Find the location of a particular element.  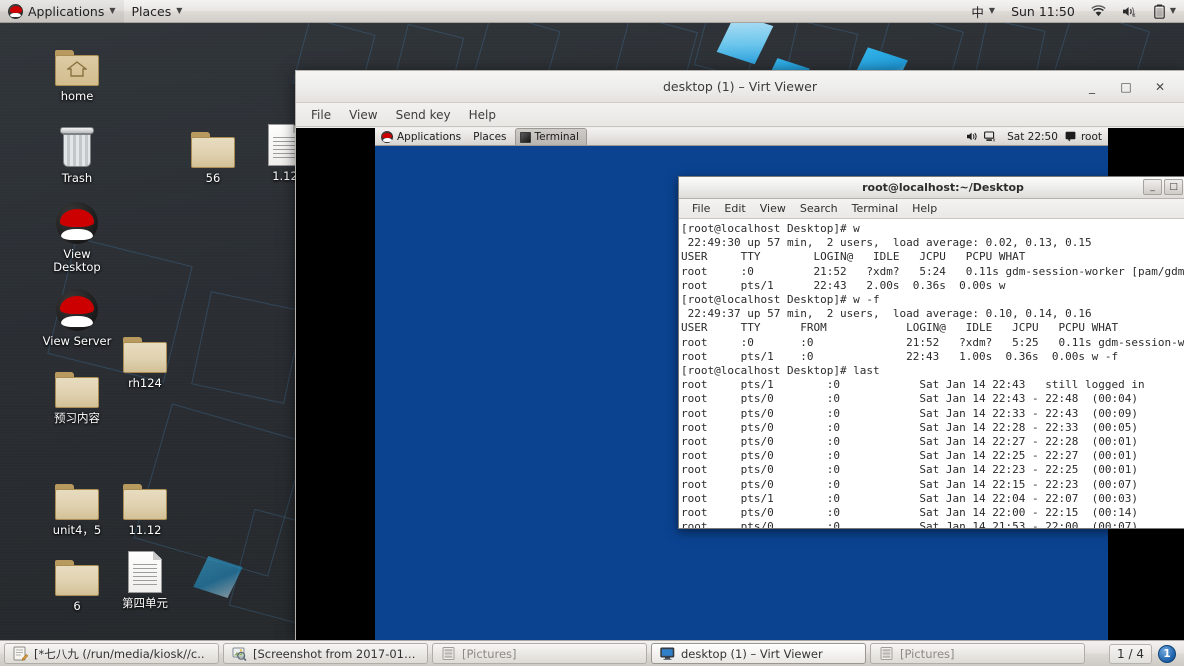

applications-menu-label: Applications is located at coordinates (66, 11).